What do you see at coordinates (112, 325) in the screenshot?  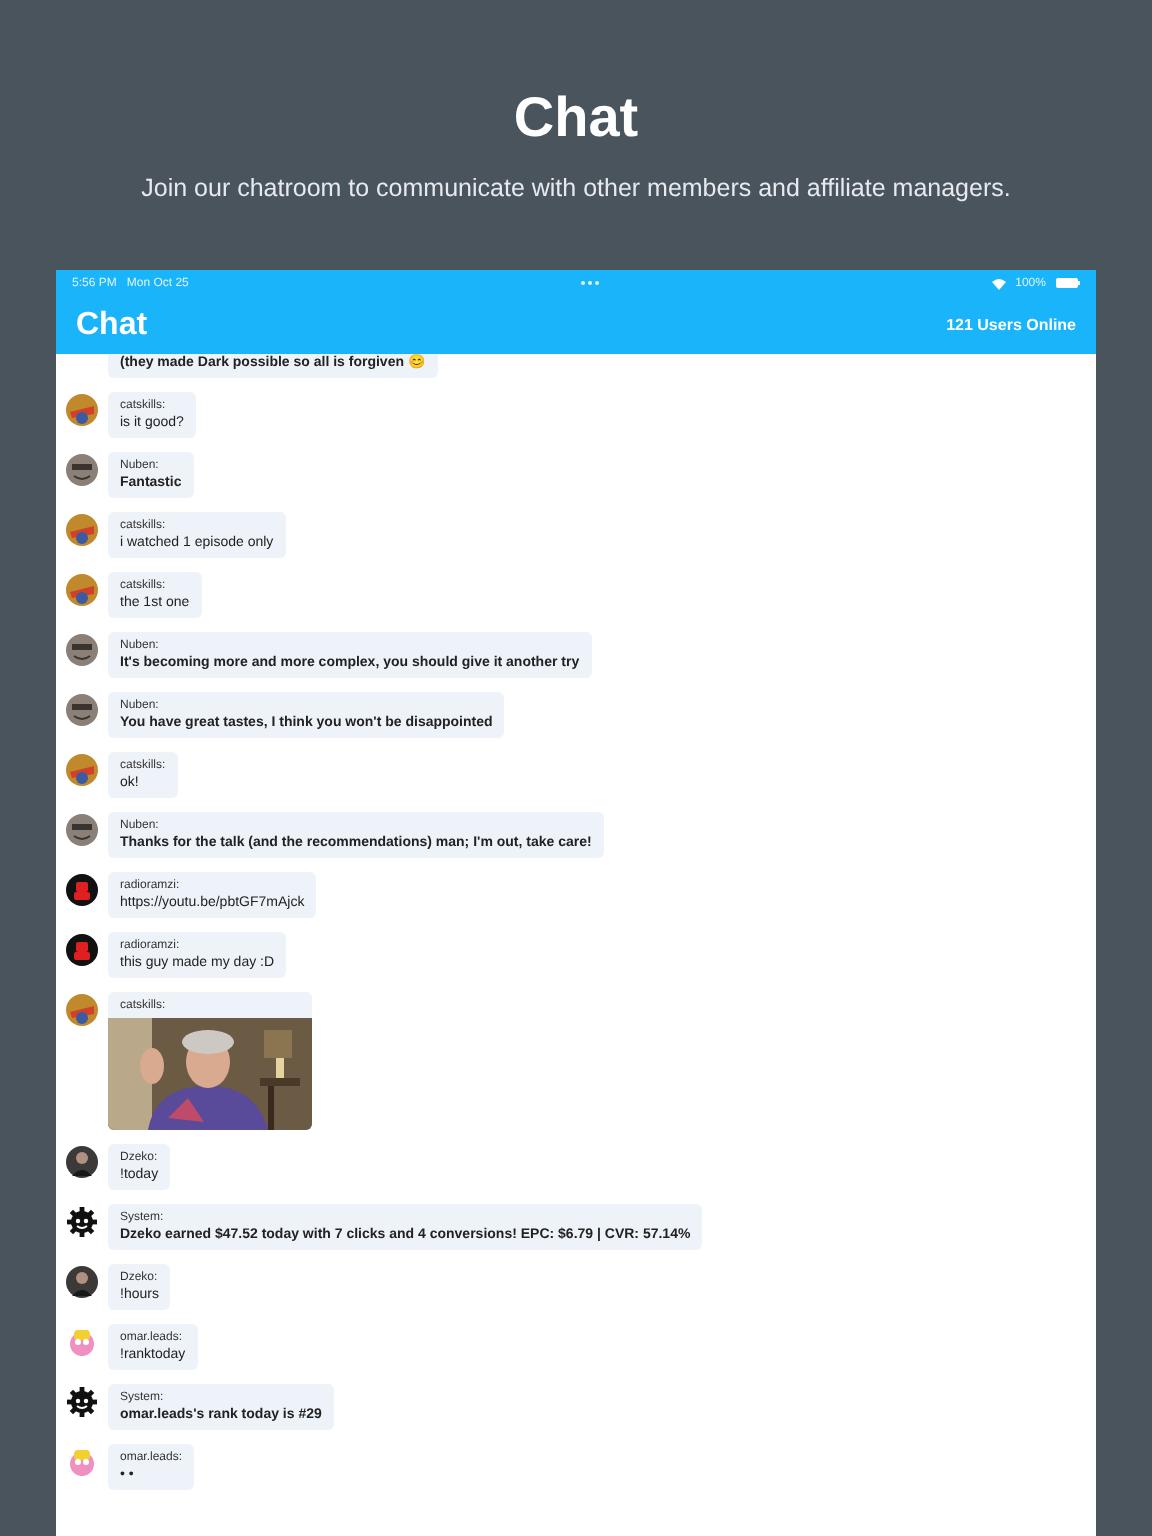 I see `chat-title: Chat` at bounding box center [112, 325].